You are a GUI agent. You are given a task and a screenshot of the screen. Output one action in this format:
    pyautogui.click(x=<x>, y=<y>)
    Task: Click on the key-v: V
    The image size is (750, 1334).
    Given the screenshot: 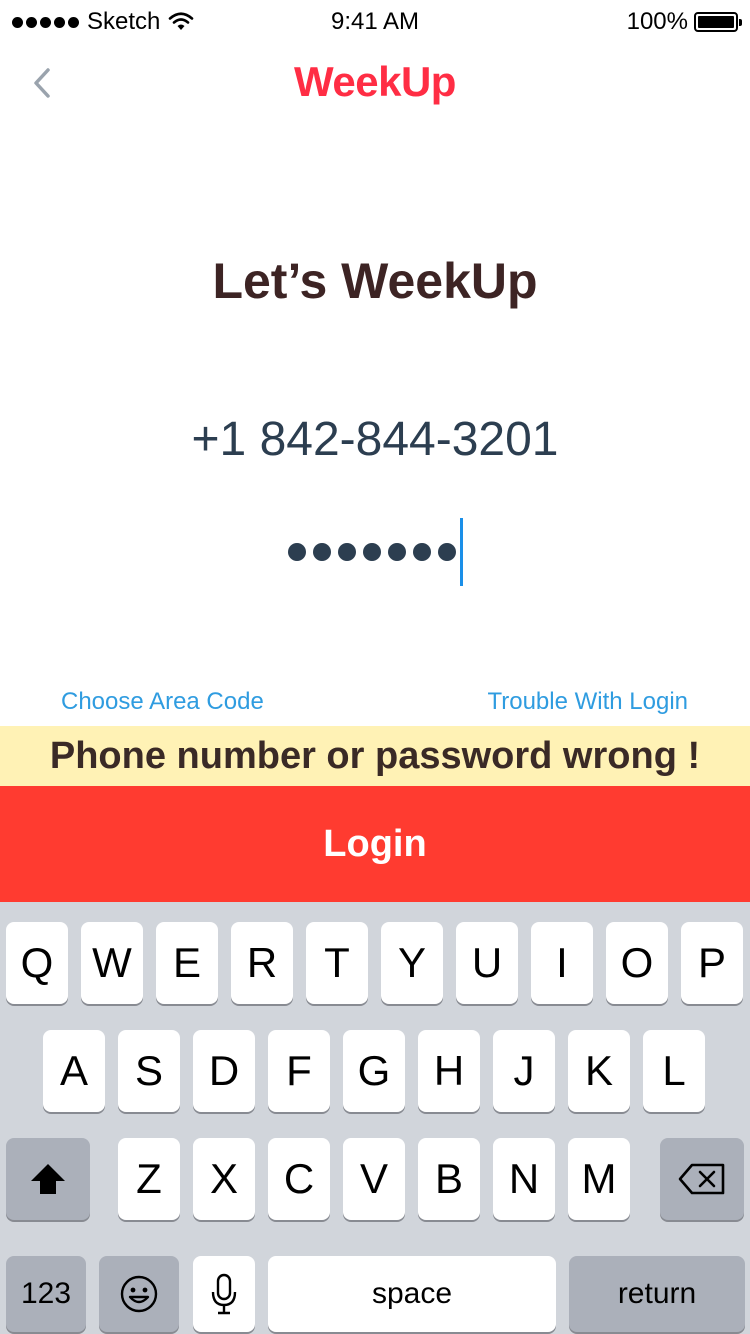 What is the action you would take?
    pyautogui.click(x=374, y=1179)
    